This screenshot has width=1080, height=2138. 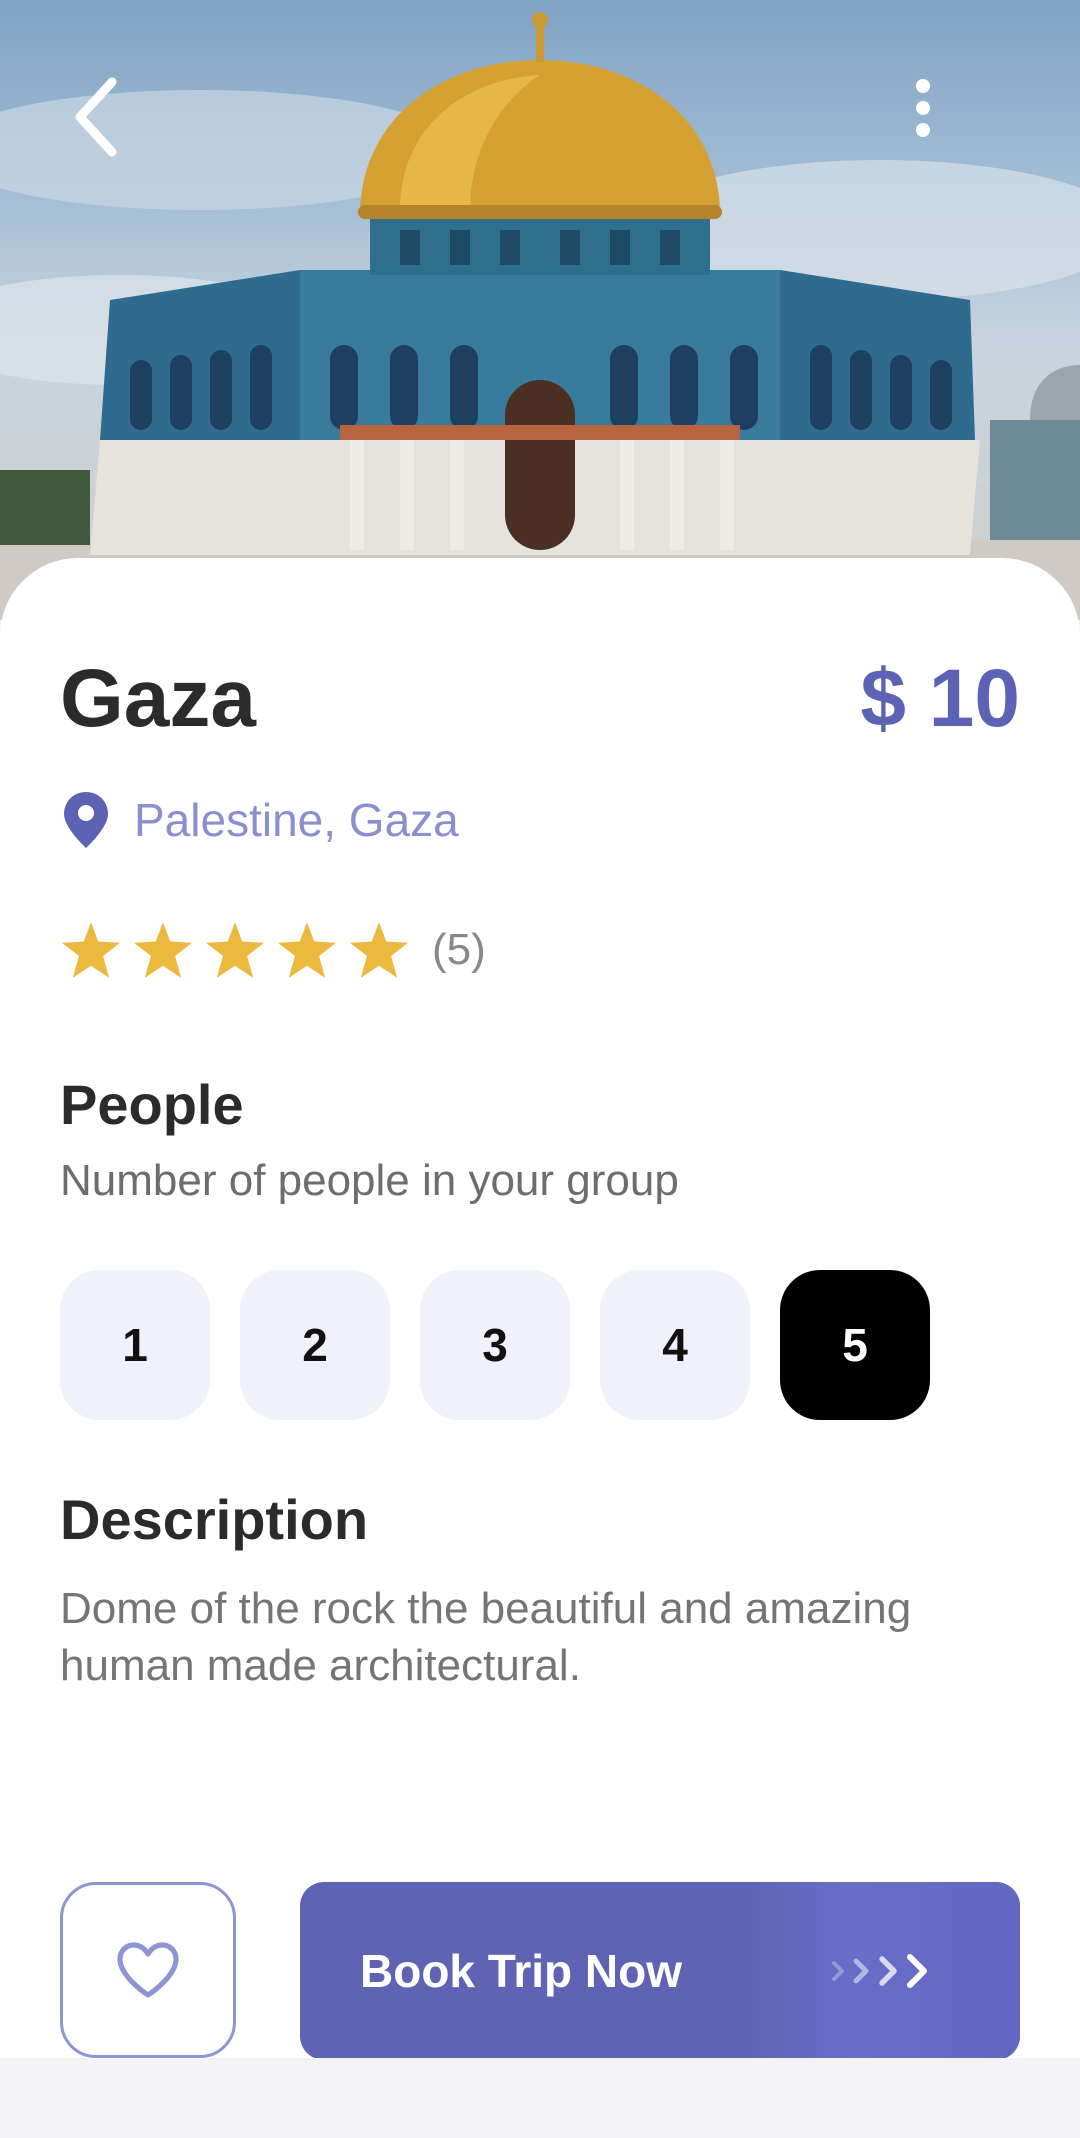 I want to click on map-pin-icon, so click(x=86, y=820).